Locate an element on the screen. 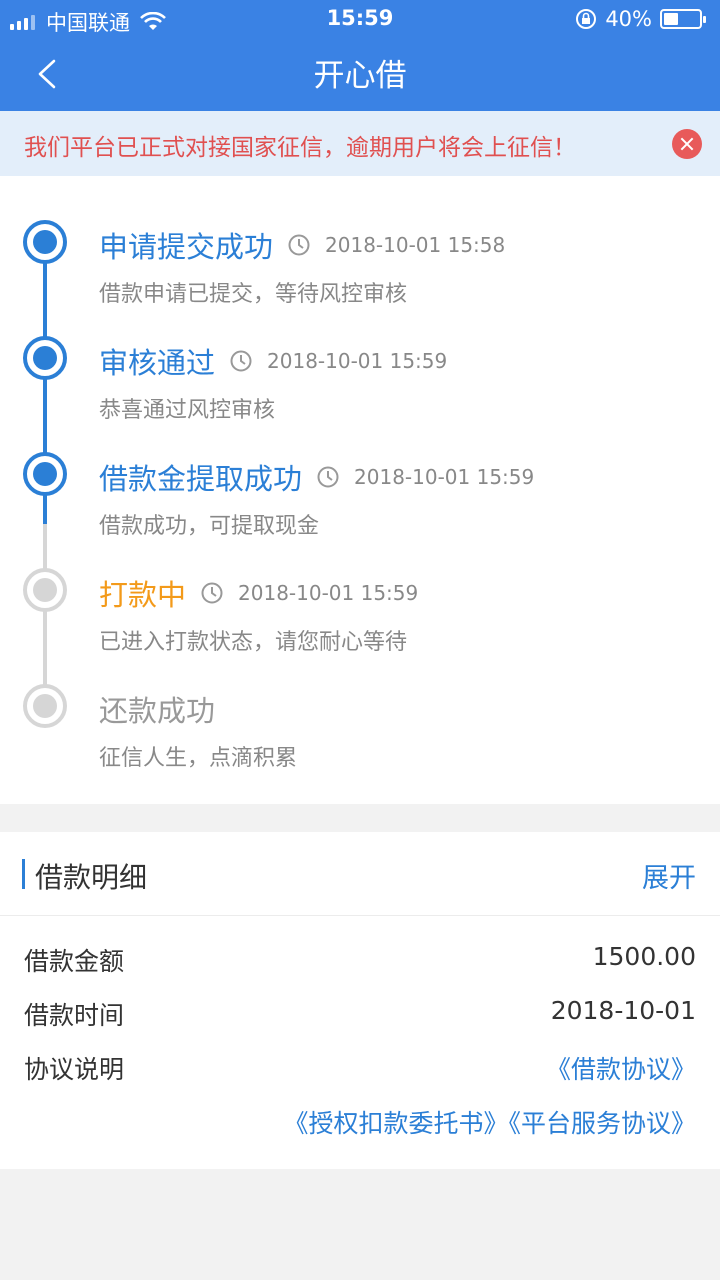  close-notice-button is located at coordinates (687, 144).